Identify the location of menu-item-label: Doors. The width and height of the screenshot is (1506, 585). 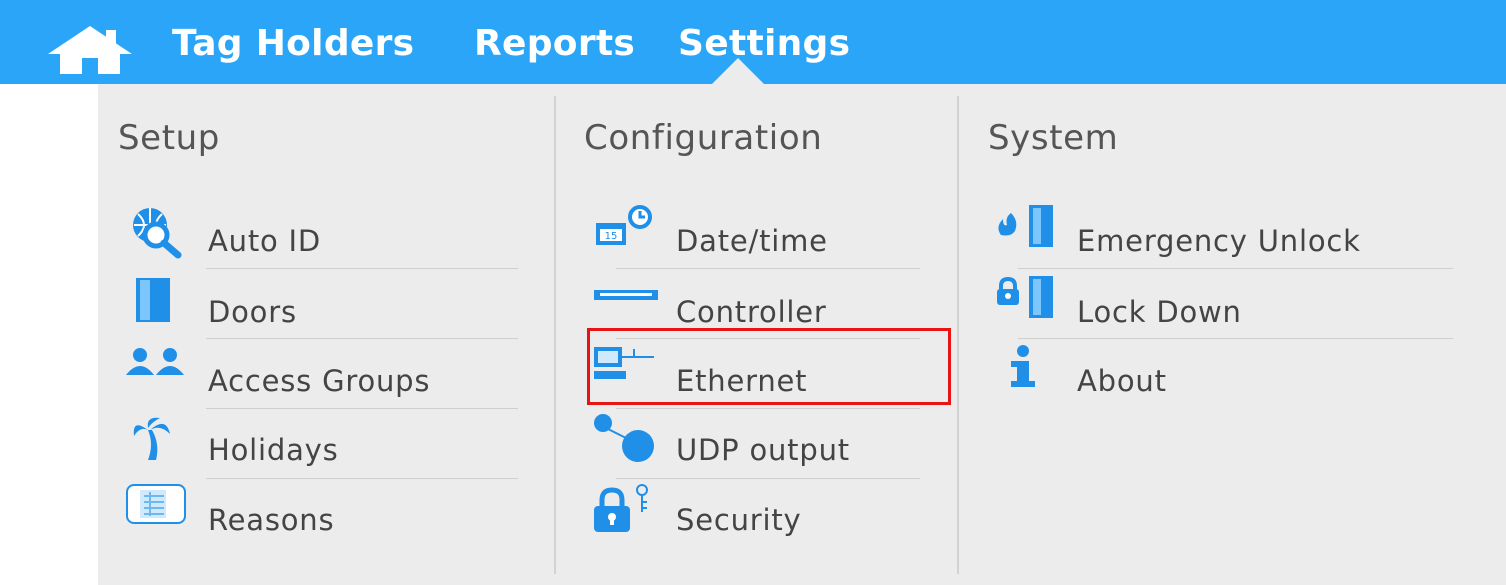
(252, 312).